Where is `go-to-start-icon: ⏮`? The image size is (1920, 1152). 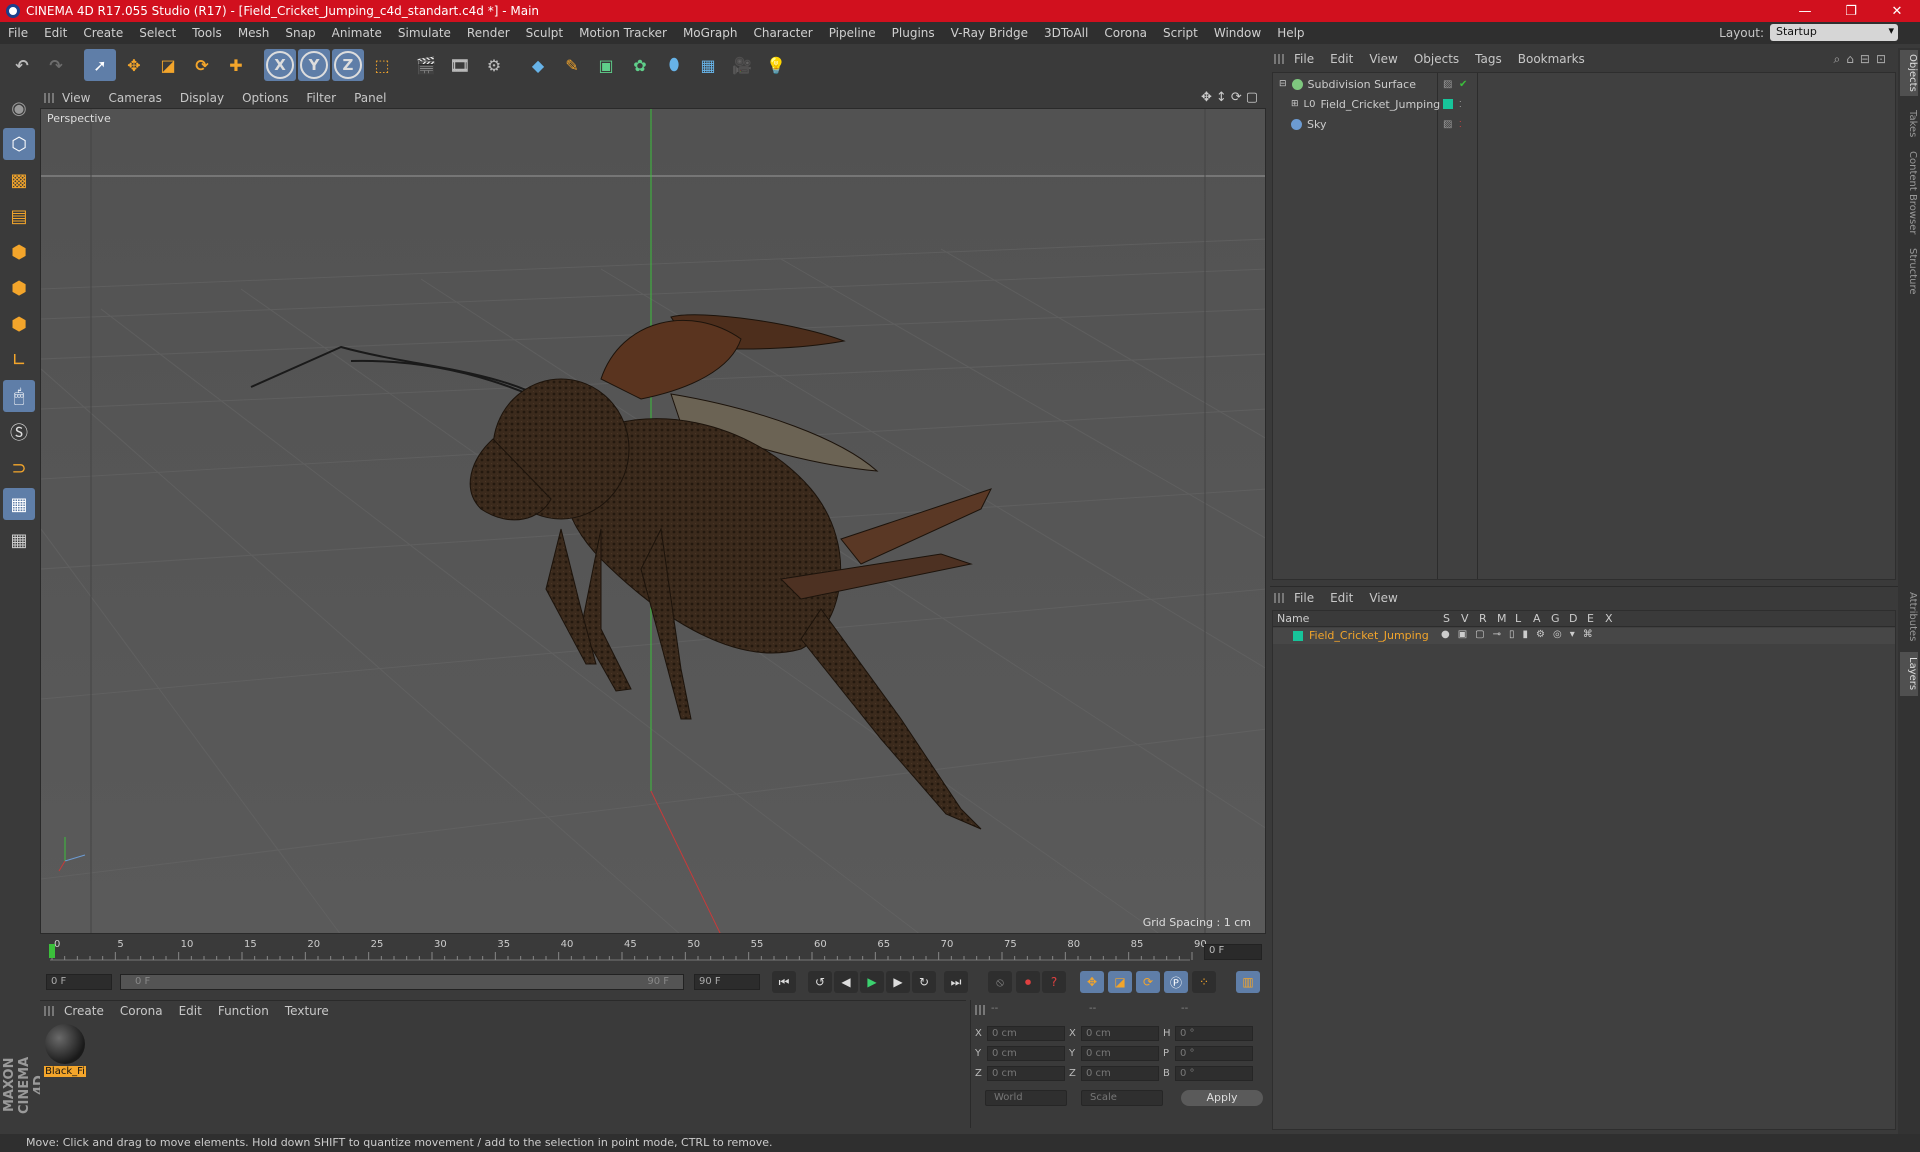
go-to-start-icon: ⏮ is located at coordinates (784, 982).